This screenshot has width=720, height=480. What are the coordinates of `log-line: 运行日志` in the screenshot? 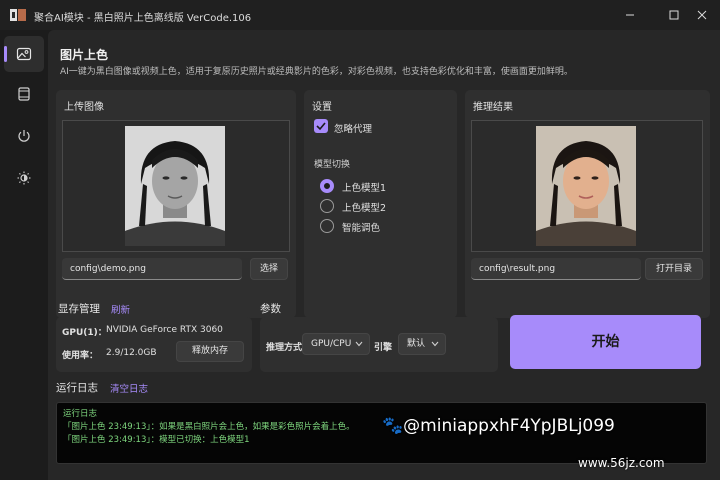 It's located at (80, 414).